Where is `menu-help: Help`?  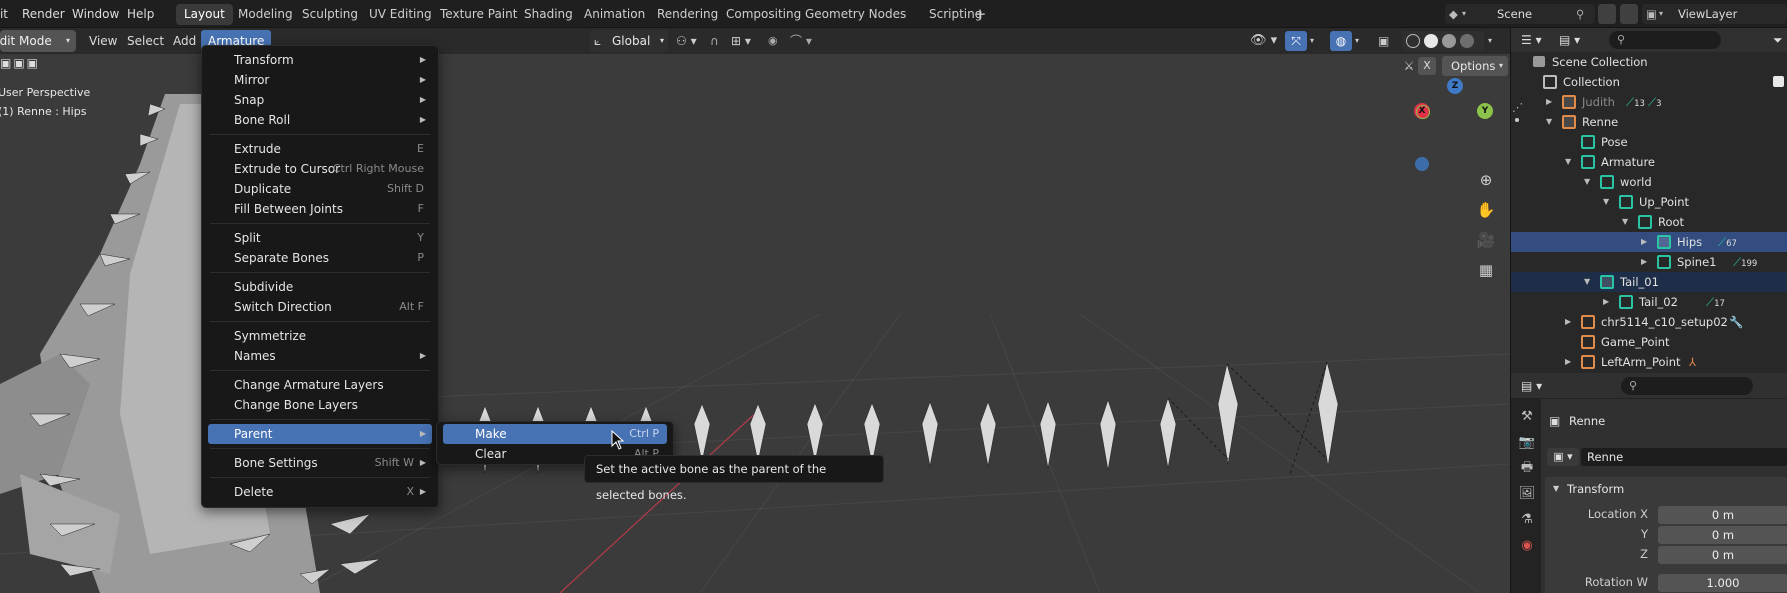 menu-help: Help is located at coordinates (140, 14).